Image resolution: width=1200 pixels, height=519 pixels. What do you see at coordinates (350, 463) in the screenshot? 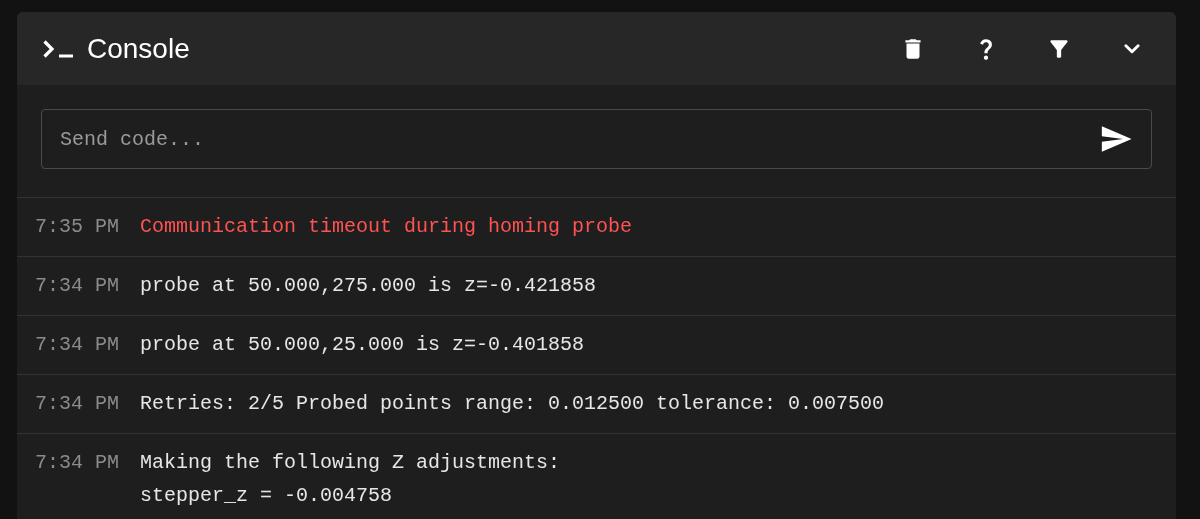
I see `log-message: Making the following Z adjustments:` at bounding box center [350, 463].